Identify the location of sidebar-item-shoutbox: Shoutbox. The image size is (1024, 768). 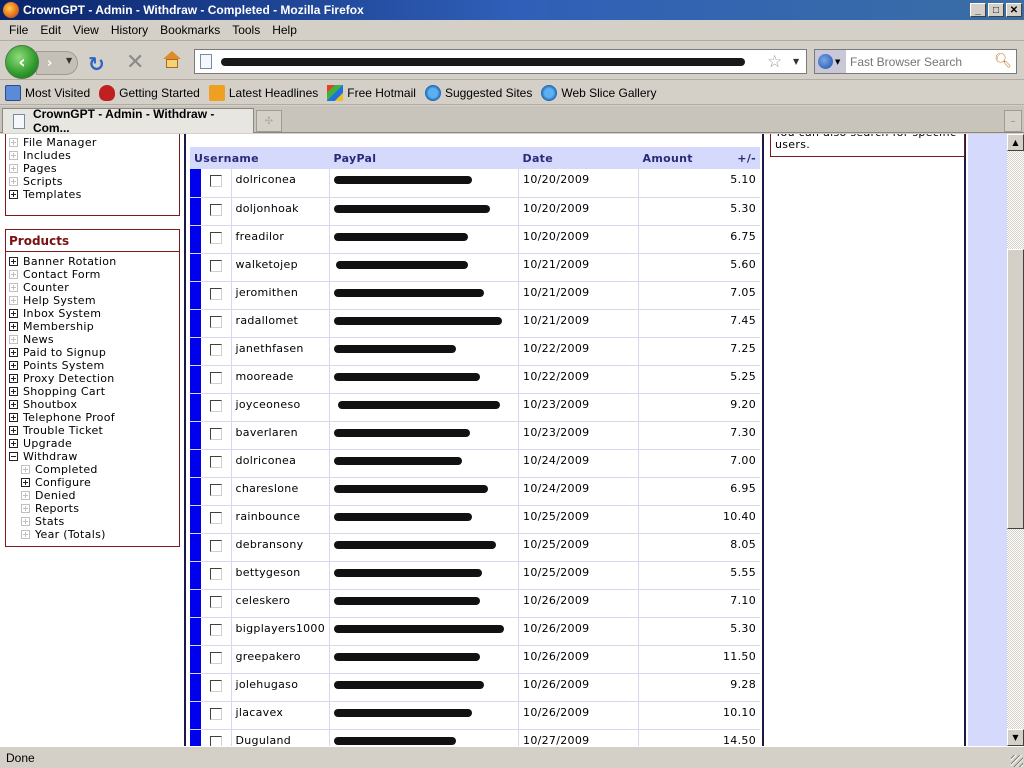
(94, 404).